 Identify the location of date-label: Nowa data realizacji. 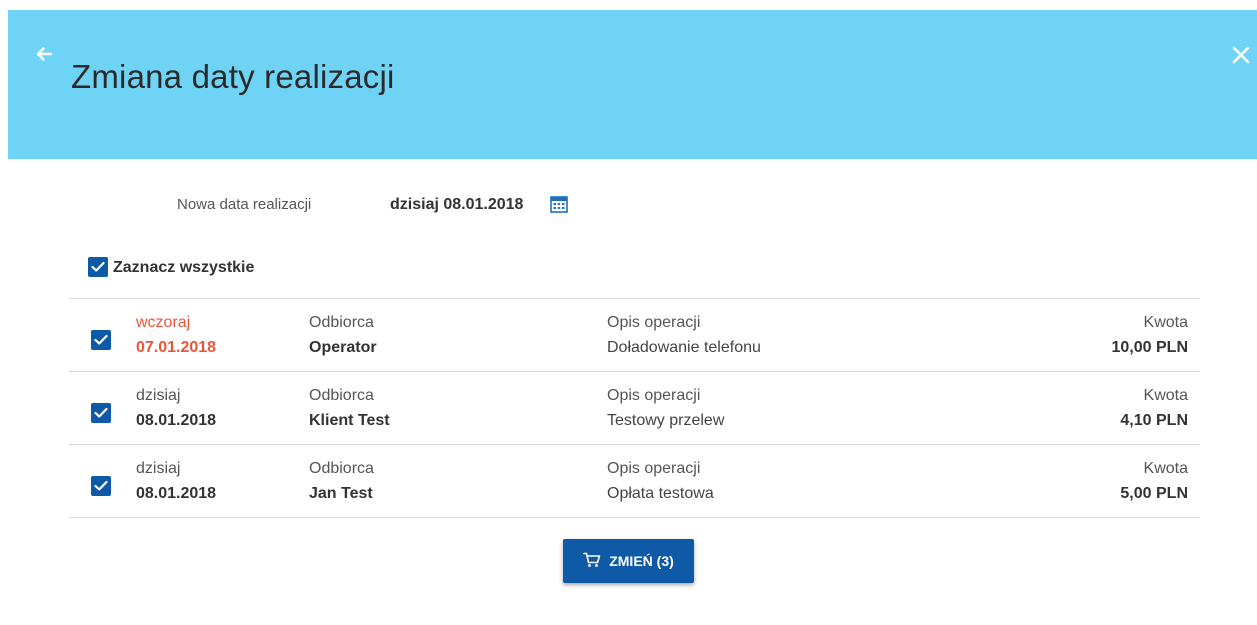
(244, 204).